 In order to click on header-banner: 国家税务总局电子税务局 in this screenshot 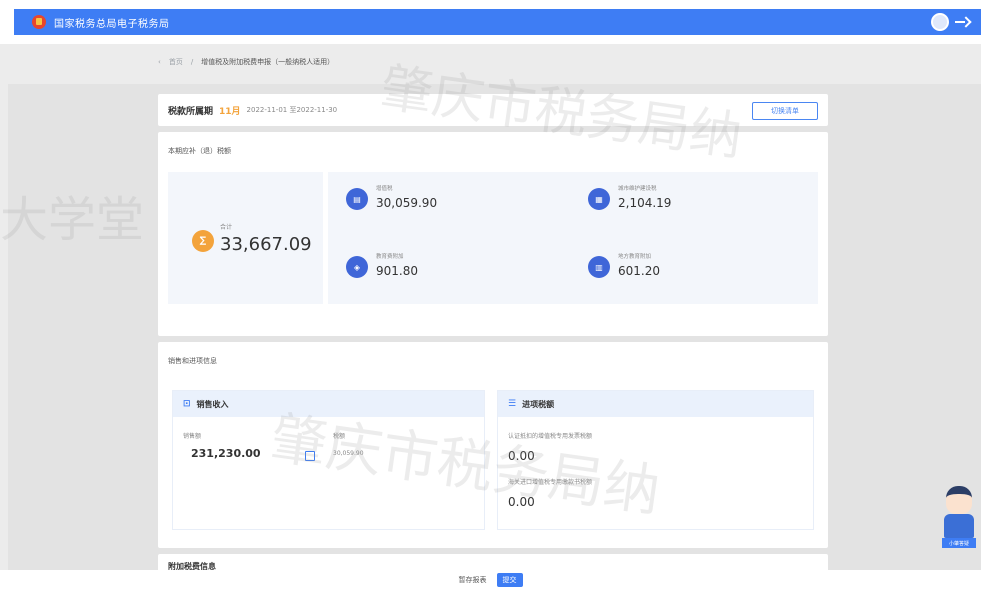, I will do `click(497, 22)`.